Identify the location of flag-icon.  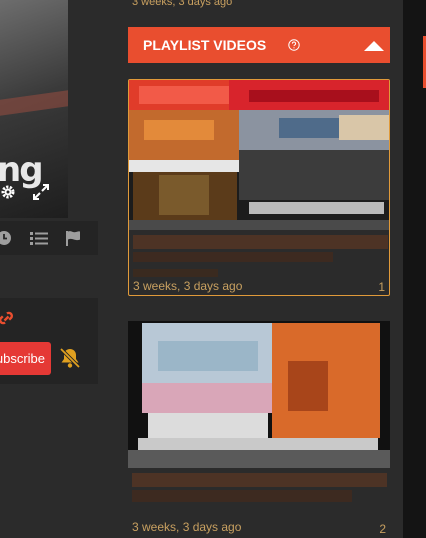
(73, 240).